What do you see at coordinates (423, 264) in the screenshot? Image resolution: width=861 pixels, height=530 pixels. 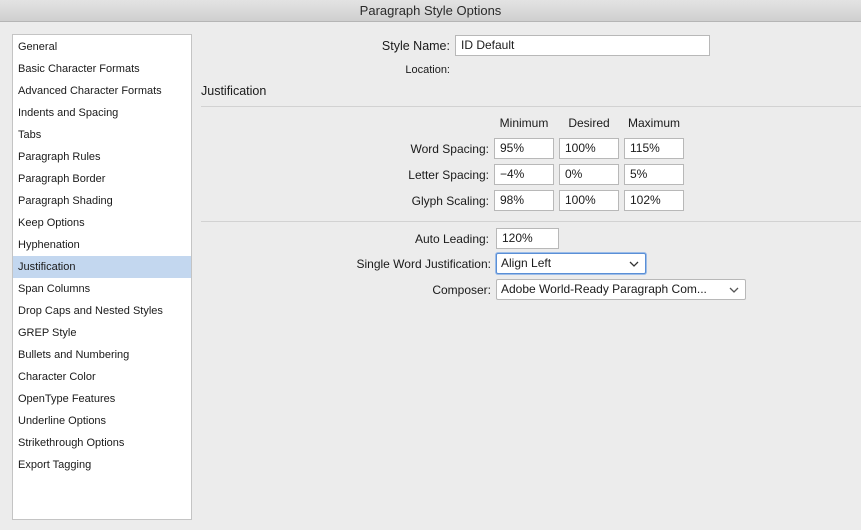 I see `single-word-justification-label: Single Word Justification:` at bounding box center [423, 264].